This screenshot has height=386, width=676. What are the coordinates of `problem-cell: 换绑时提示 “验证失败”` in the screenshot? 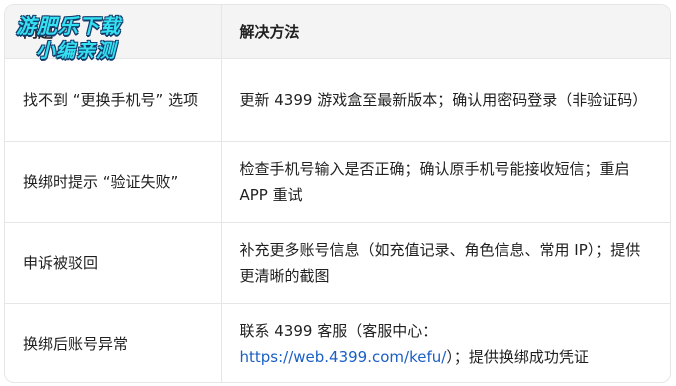 It's located at (113, 182).